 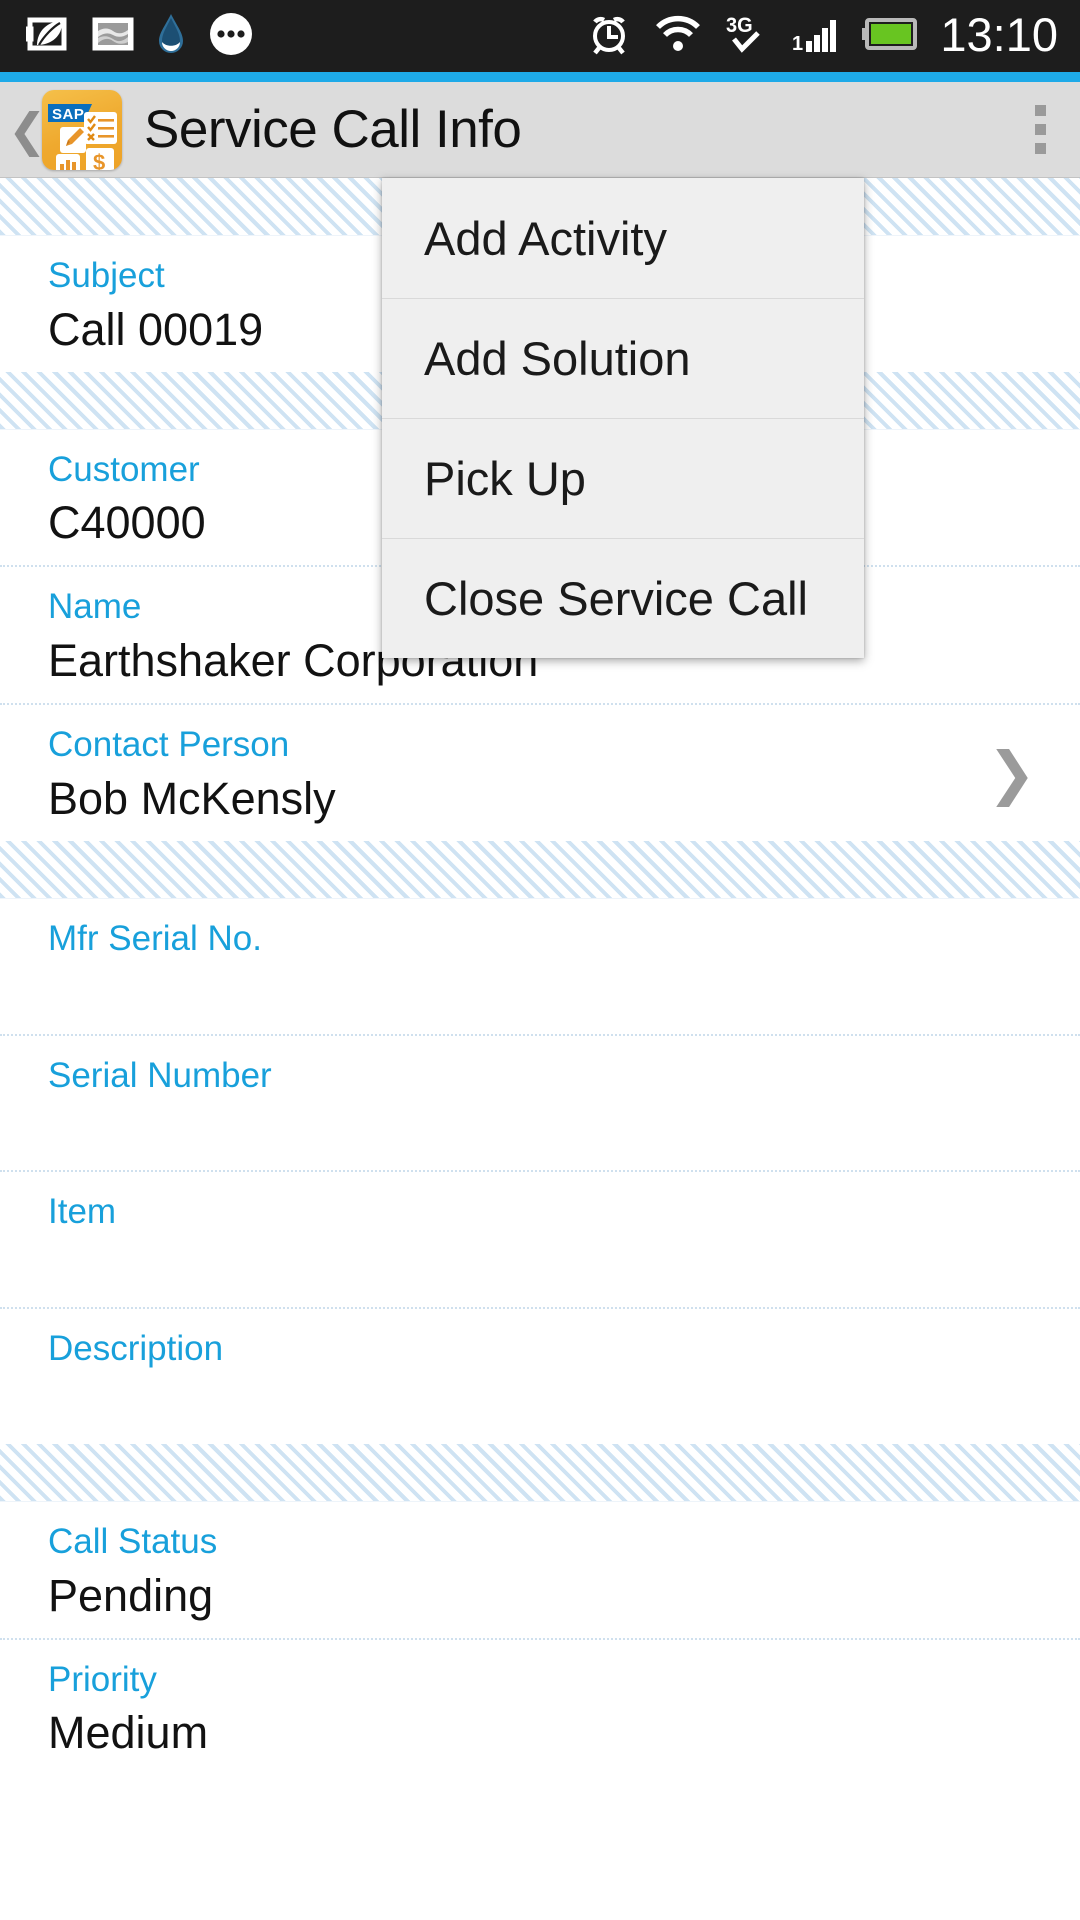 I want to click on field-row-call-status: Call Status Pending, so click(x=540, y=1569).